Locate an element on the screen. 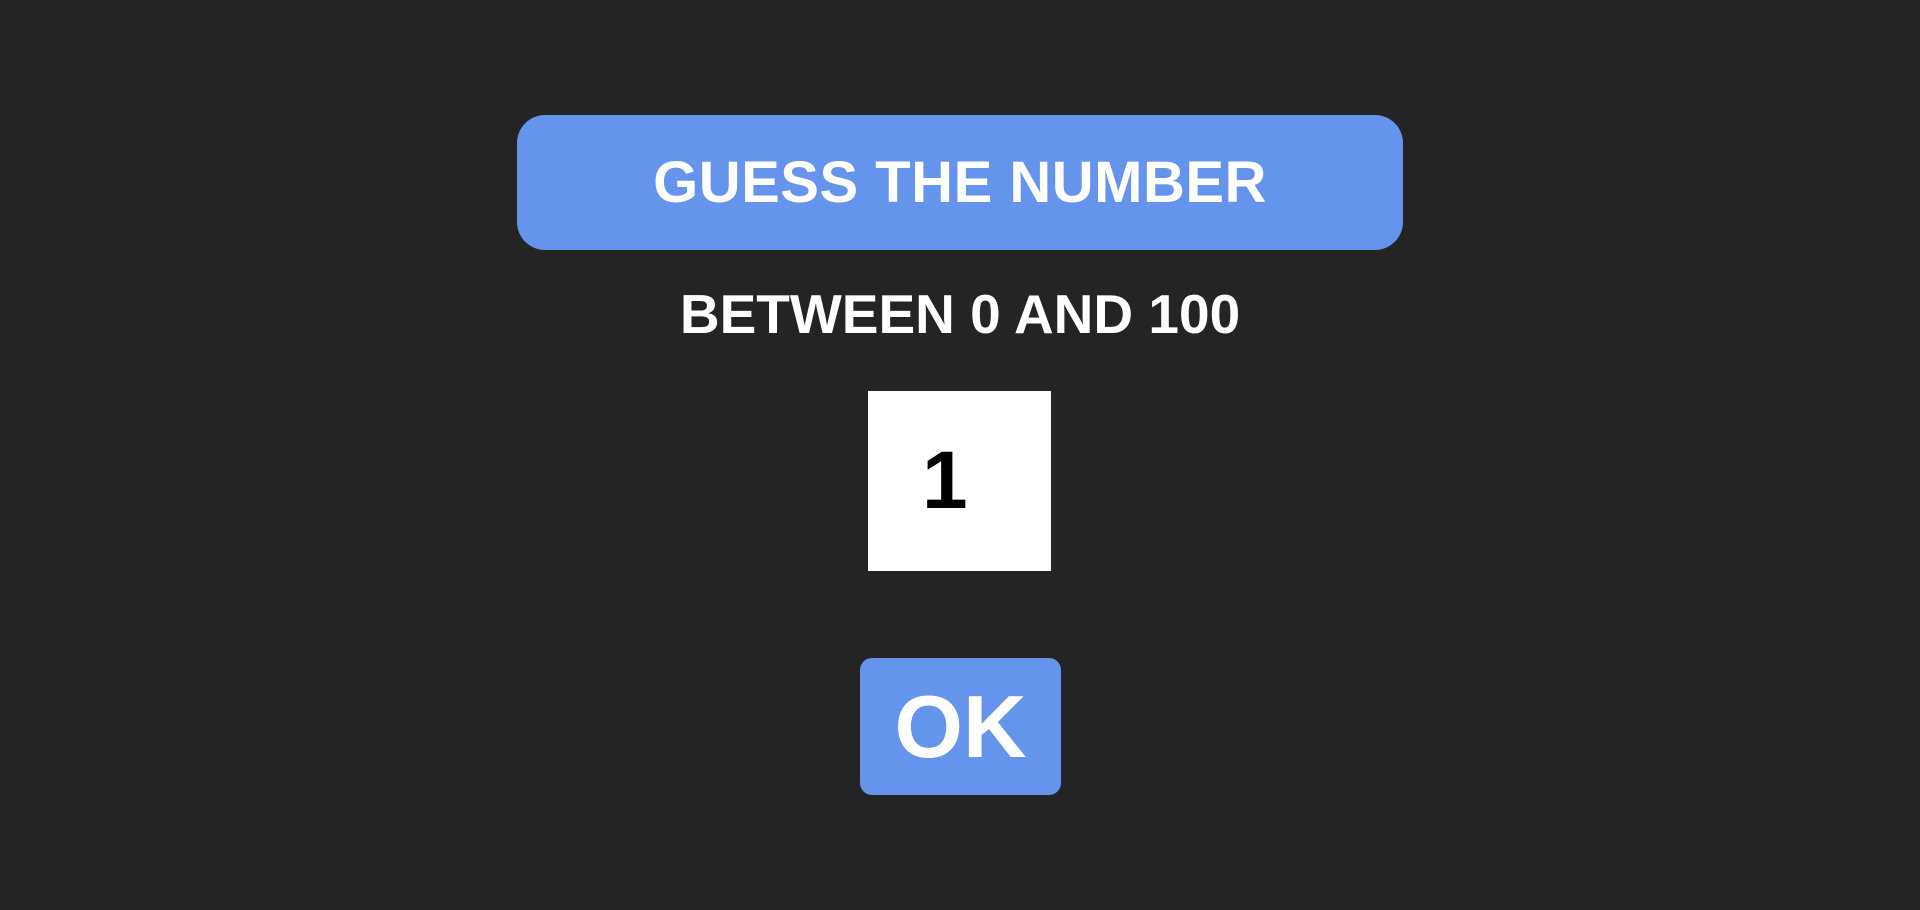 This screenshot has height=910, width=1920. title-banner: GUESS THE NUMBER is located at coordinates (960, 182).